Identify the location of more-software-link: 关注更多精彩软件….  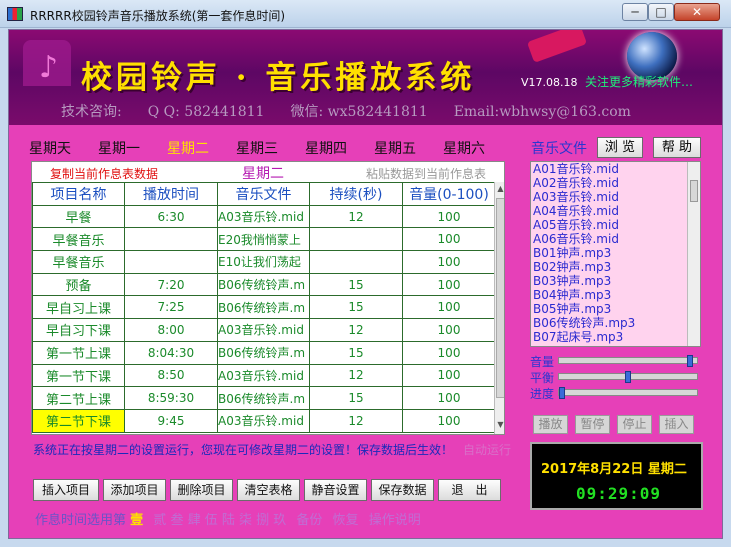
(648, 81).